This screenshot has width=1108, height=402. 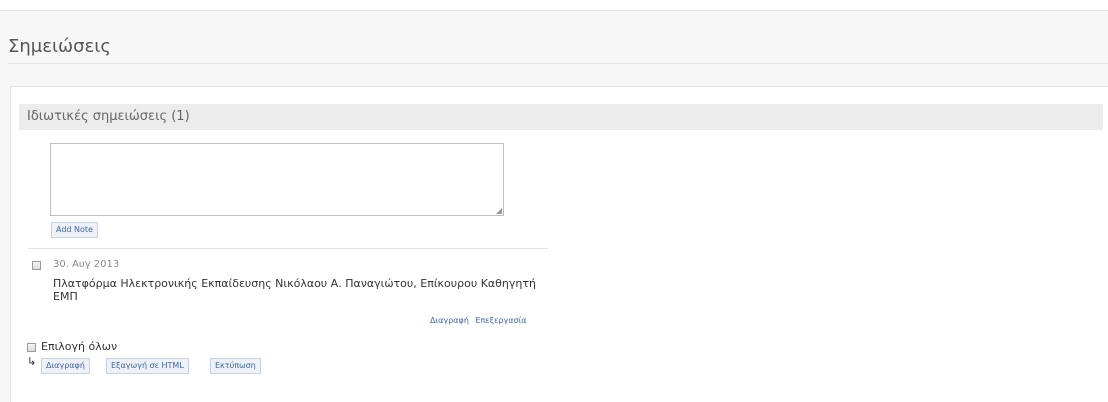 What do you see at coordinates (500, 211) in the screenshot?
I see `resize-grip-icon: ◢` at bounding box center [500, 211].